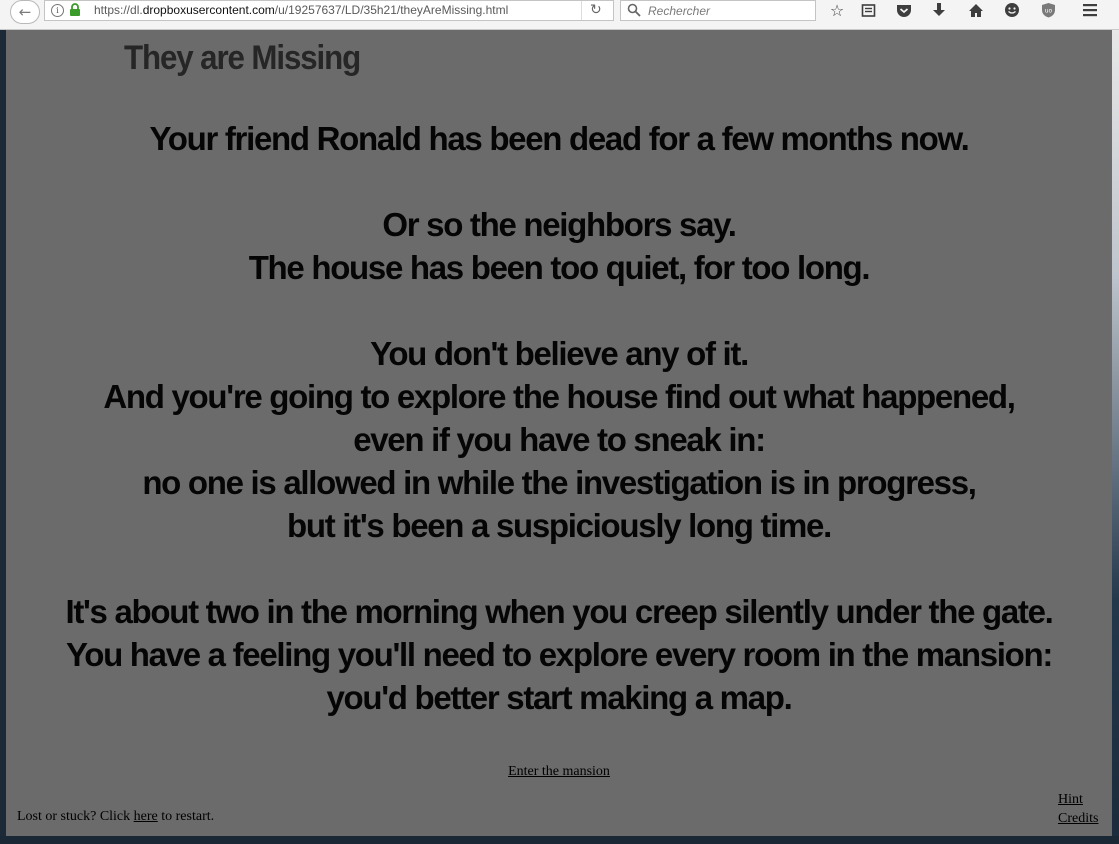  I want to click on restart-note: Lost or stuck? Click here to restart., so click(115, 817).